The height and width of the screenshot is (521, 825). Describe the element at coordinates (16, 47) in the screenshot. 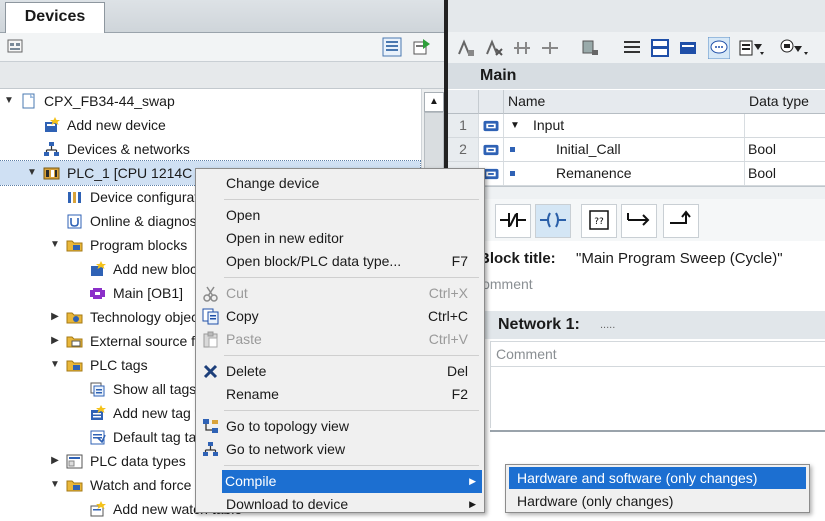

I see `project-view-icon` at that location.